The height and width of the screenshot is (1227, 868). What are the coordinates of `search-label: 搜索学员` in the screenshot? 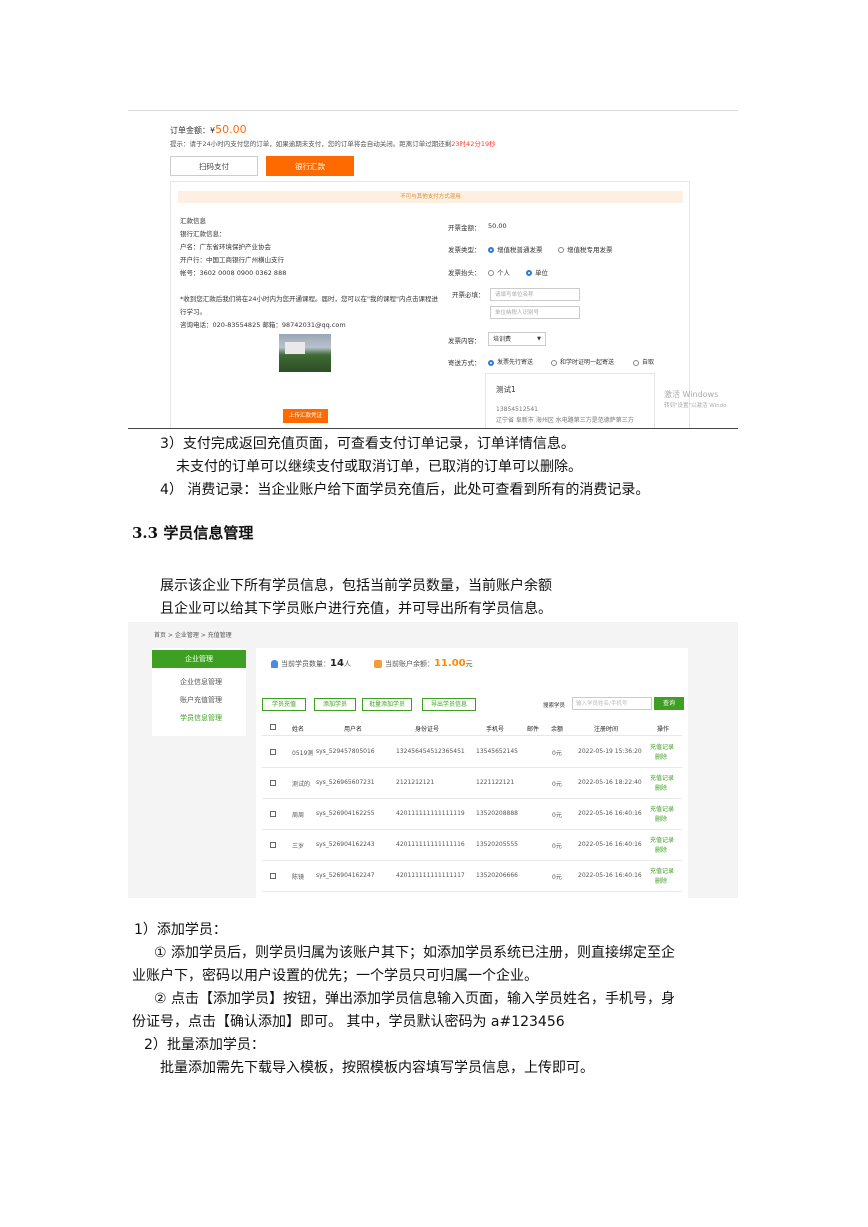 It's located at (554, 706).